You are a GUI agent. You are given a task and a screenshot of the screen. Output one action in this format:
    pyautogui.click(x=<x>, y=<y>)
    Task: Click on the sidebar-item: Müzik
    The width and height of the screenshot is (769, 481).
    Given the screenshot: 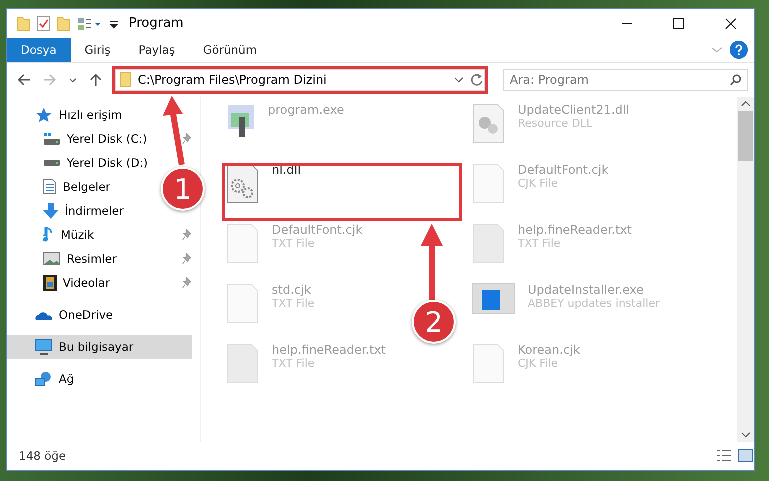 What is the action you would take?
    pyautogui.click(x=52, y=235)
    